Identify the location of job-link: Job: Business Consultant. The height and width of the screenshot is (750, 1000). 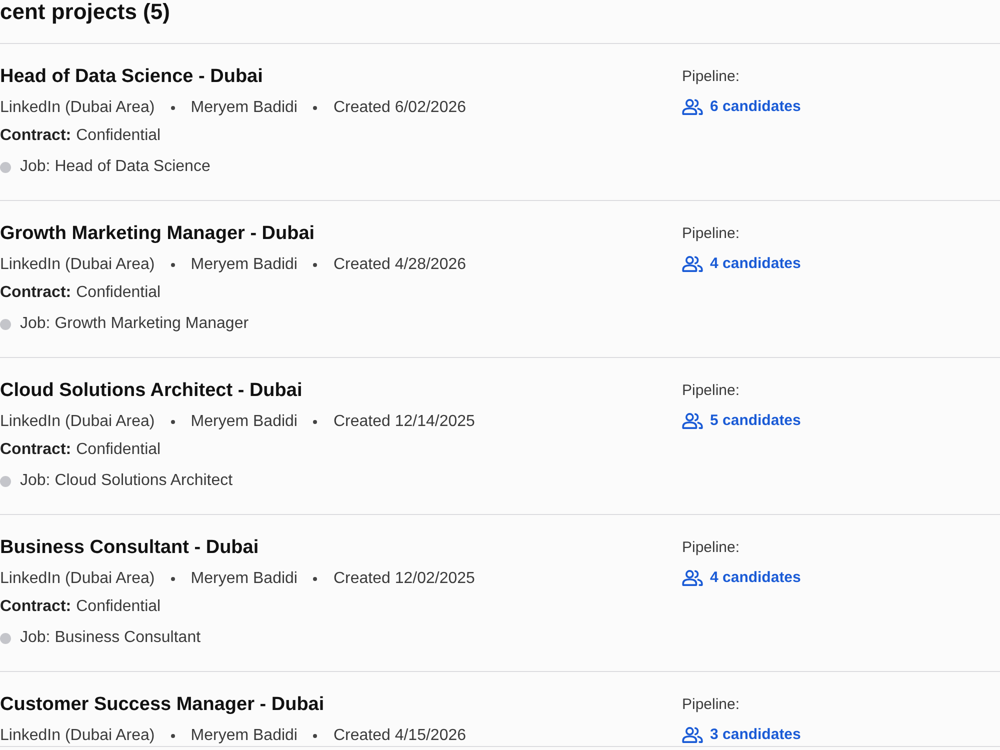
(110, 638).